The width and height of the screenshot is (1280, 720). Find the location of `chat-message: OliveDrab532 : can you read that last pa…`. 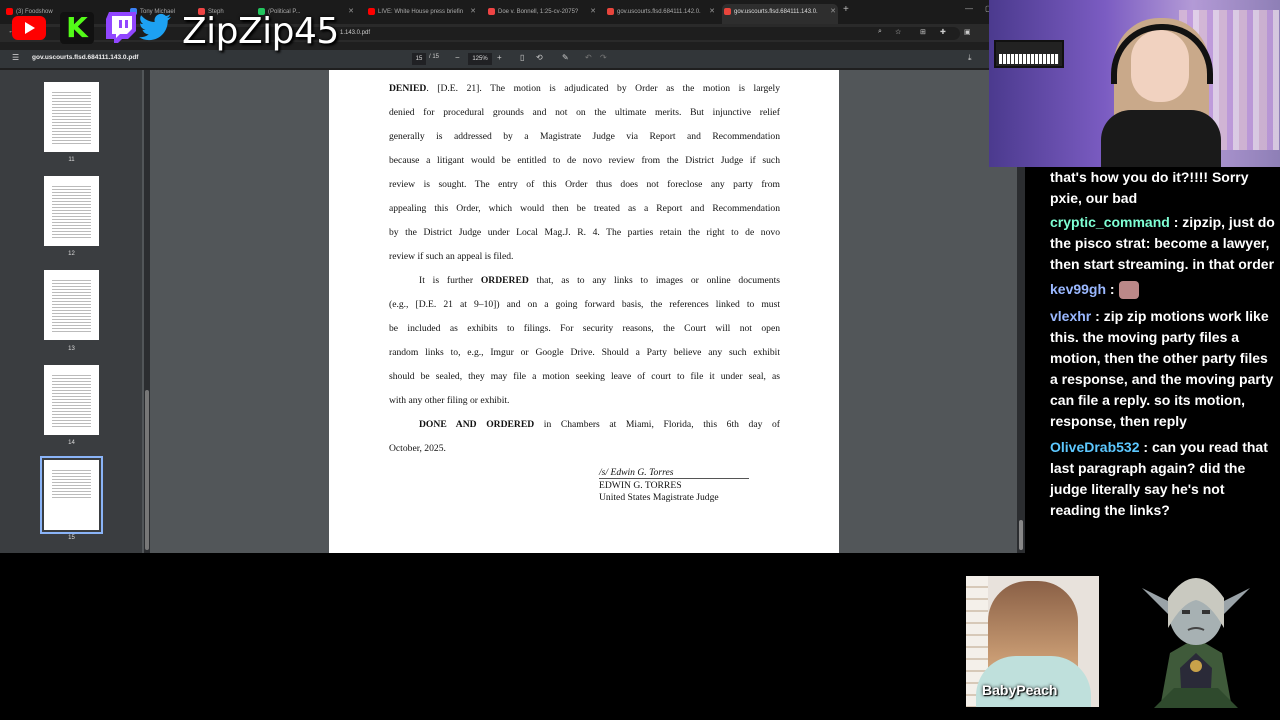

chat-message: OliveDrab532 : can you read that last pa… is located at coordinates (1159, 478).